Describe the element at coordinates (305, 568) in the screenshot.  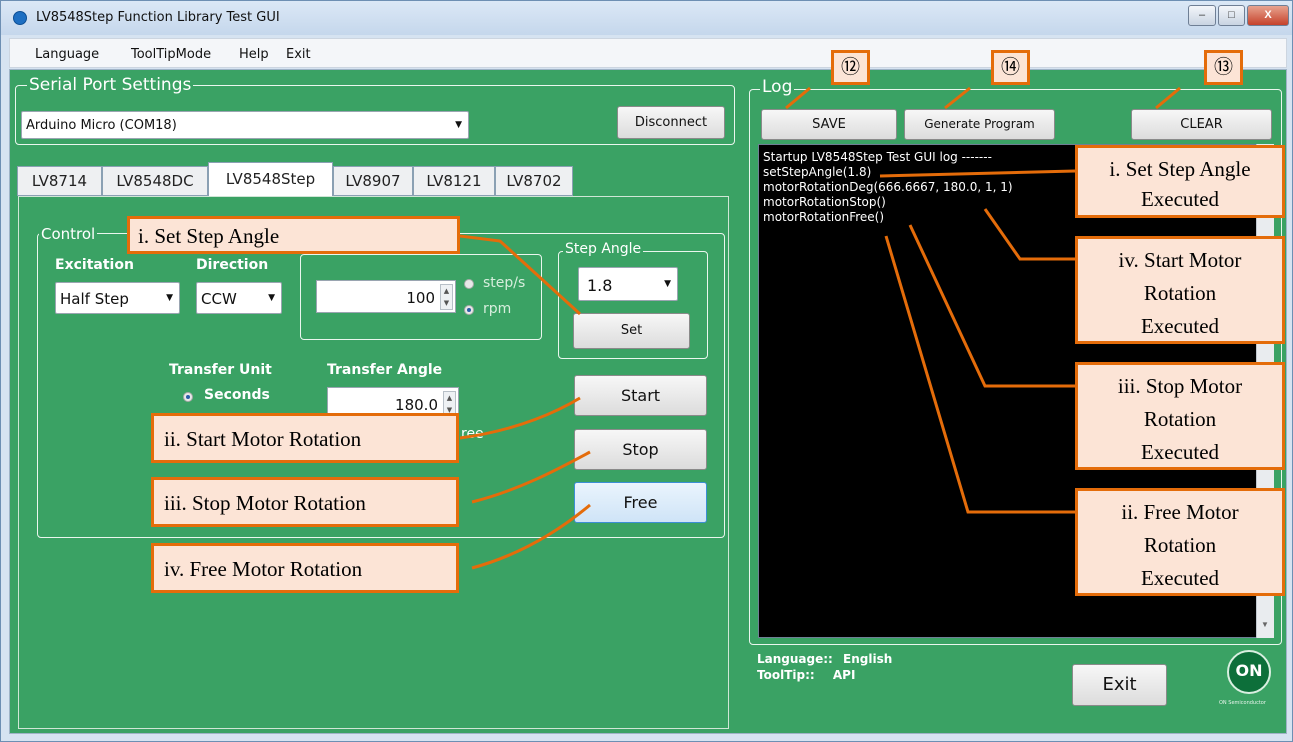
I see `callout-free-motor-rotation: iv. Free Motor Rotation` at that location.